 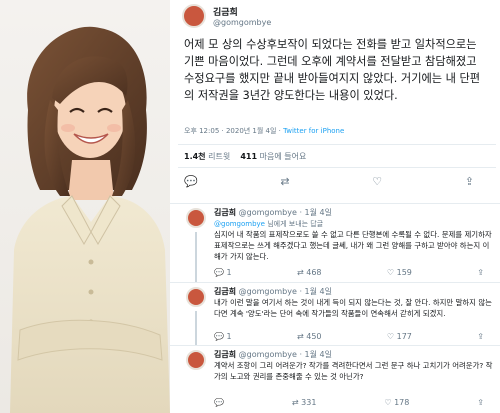 I want to click on reply-to-suffix: 님에게 보내는 답글, so click(x=294, y=224).